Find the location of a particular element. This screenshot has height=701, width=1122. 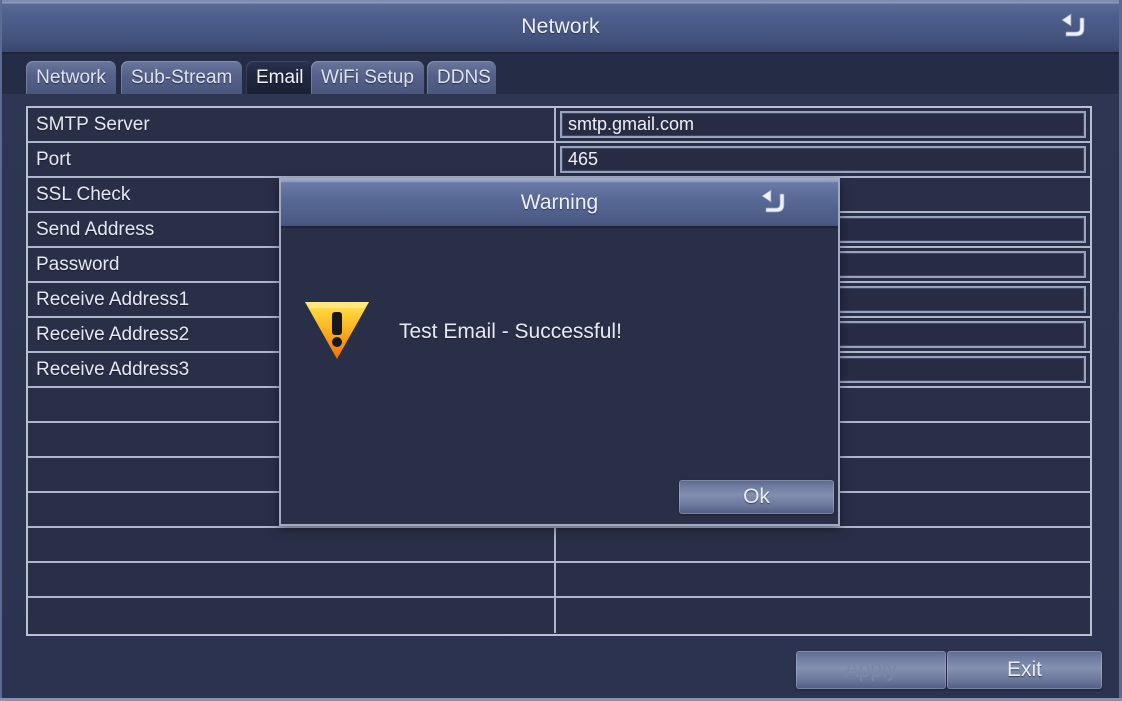

tab-ddns: DDNS is located at coordinates (461, 77).